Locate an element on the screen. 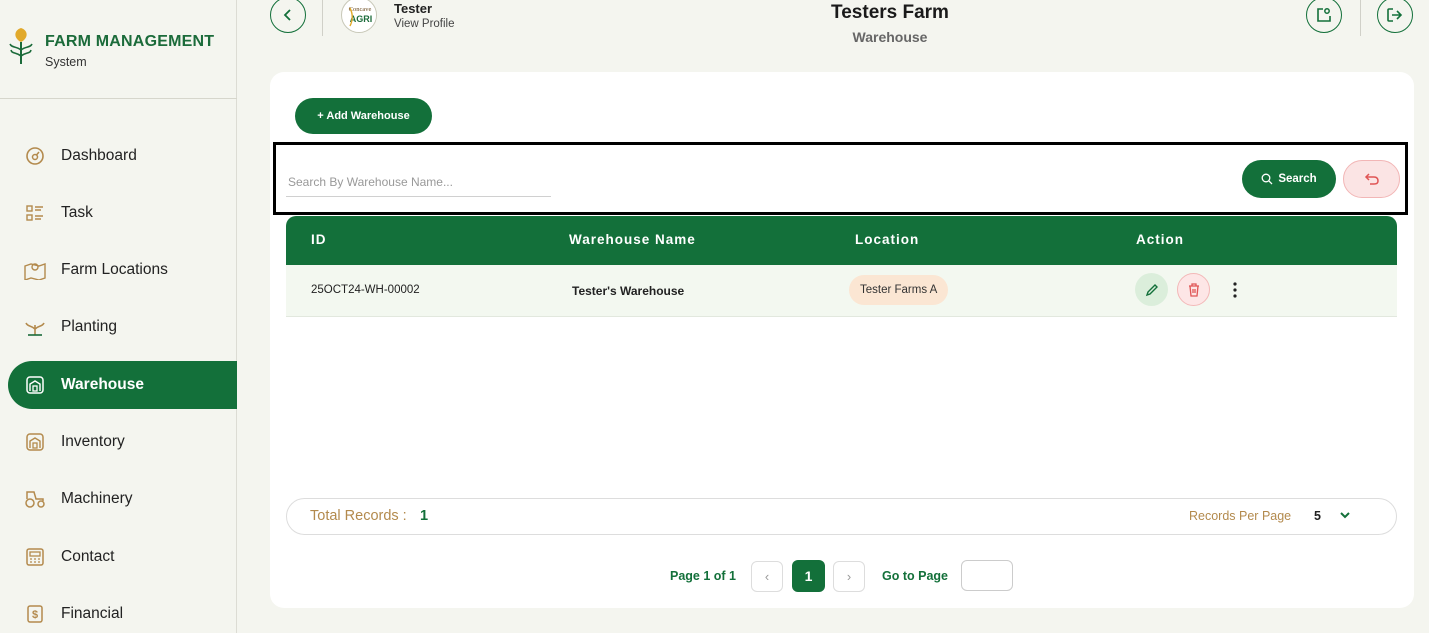 The height and width of the screenshot is (633, 1429). current-page-button: 1 is located at coordinates (808, 576).